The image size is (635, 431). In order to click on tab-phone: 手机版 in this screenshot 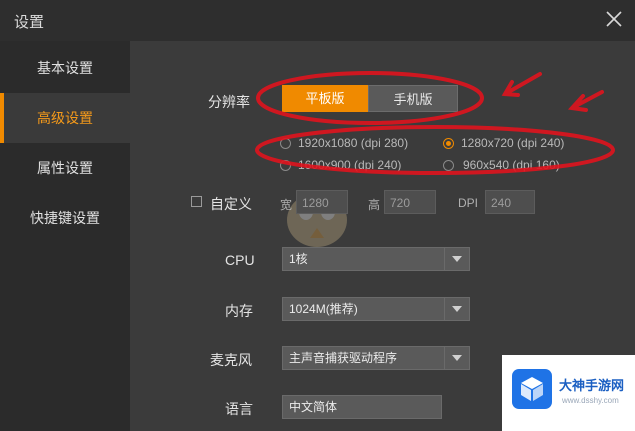, I will do `click(413, 98)`.